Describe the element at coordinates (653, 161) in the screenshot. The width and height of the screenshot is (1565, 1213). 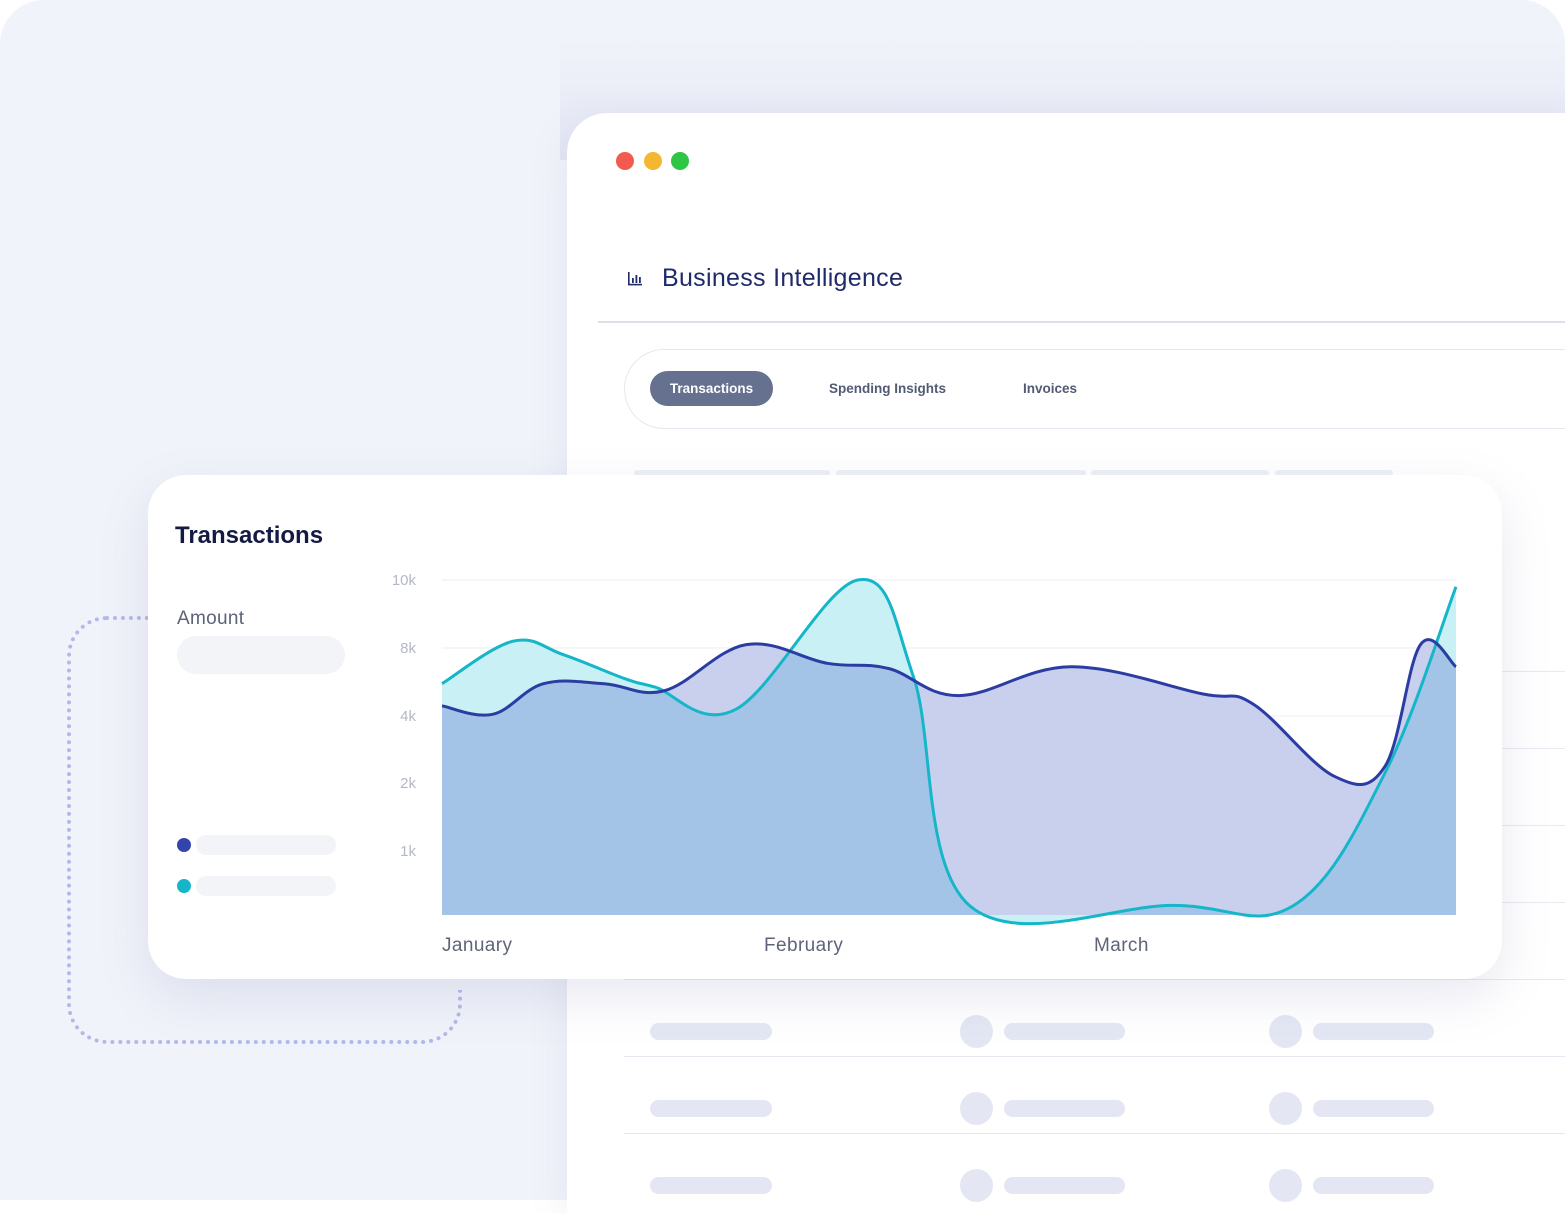
I see `window-minimize-button` at that location.